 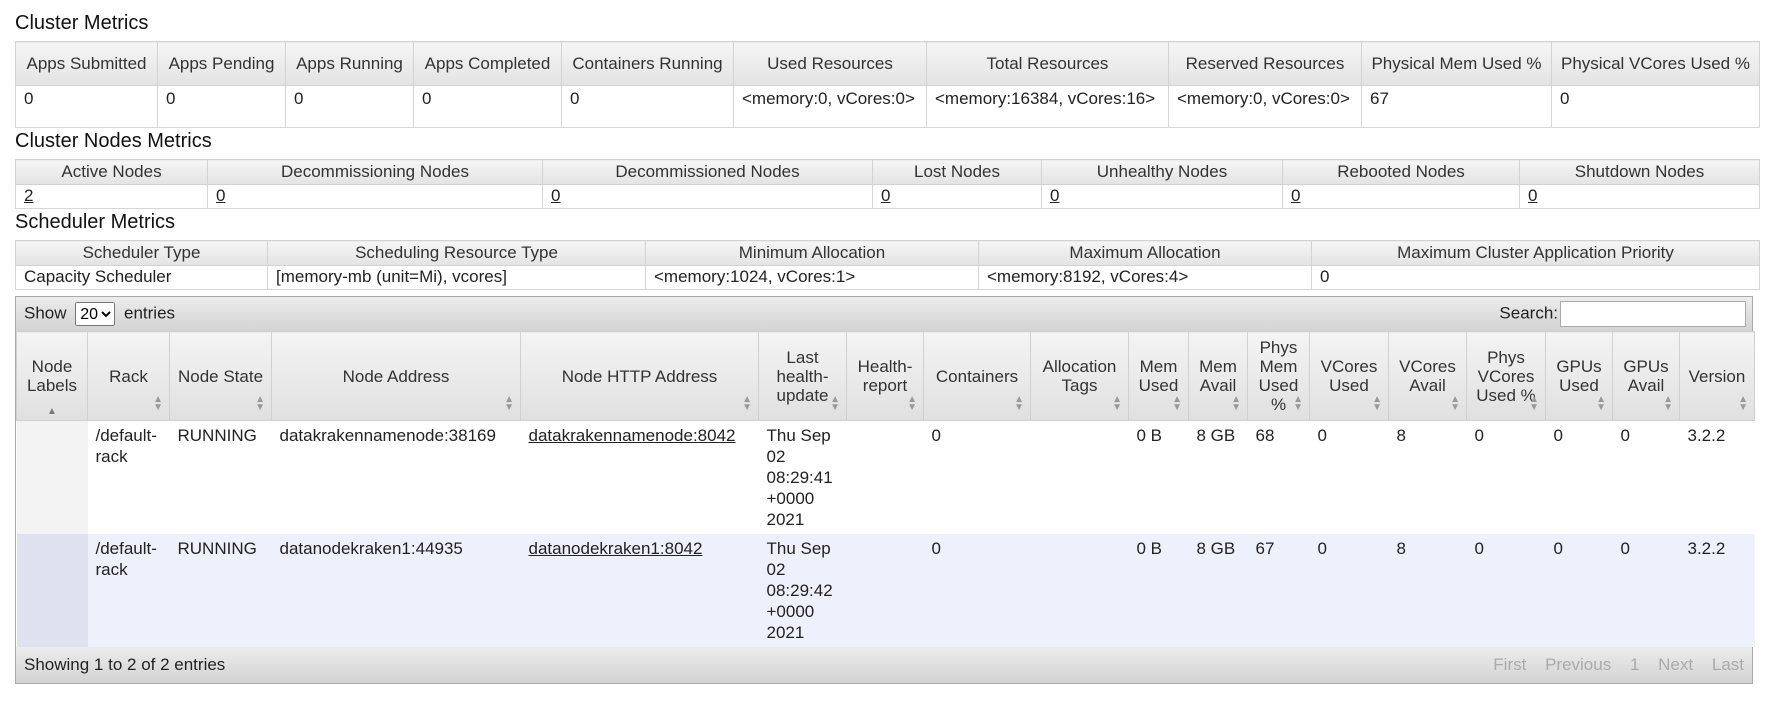 What do you see at coordinates (1675, 664) in the screenshot?
I see `next-page-button: Next` at bounding box center [1675, 664].